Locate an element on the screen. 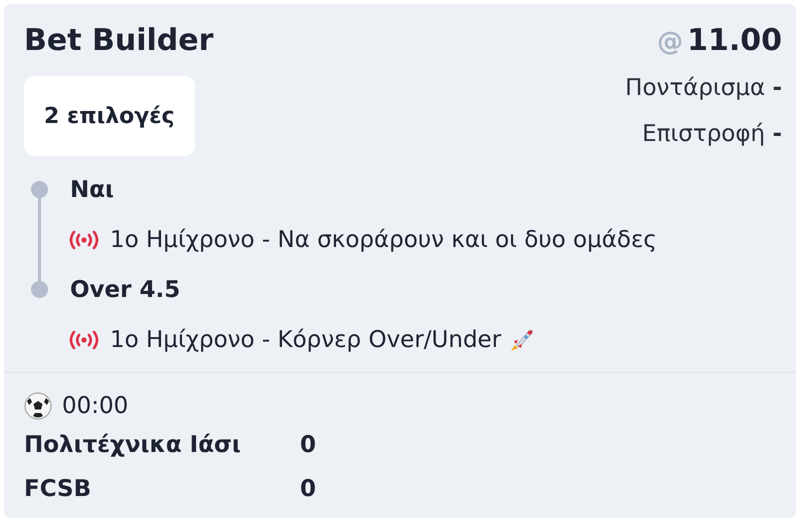  selection-name: Over 4.5 is located at coordinates (126, 290).